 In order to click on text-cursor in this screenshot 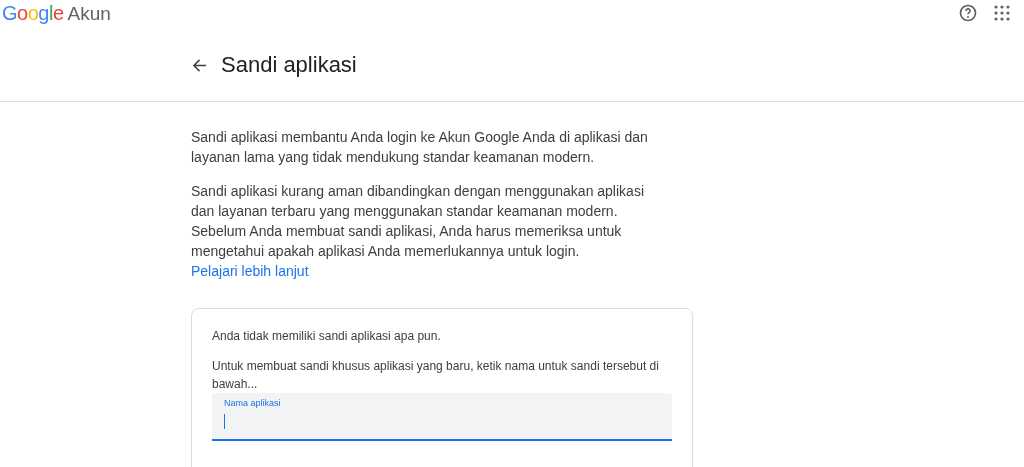, I will do `click(224, 421)`.